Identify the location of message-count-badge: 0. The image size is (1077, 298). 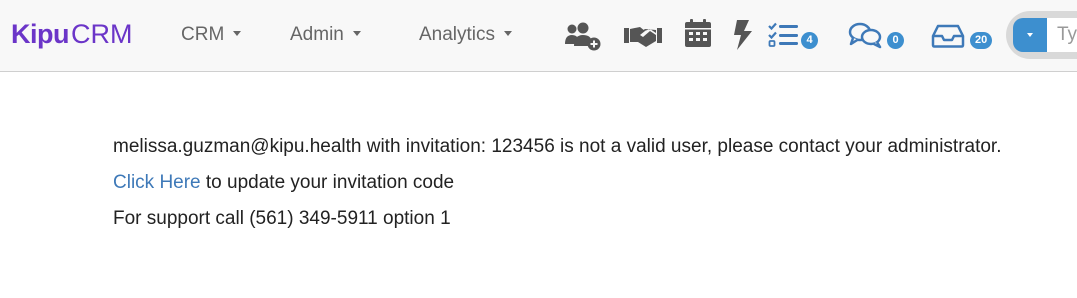
(895, 40).